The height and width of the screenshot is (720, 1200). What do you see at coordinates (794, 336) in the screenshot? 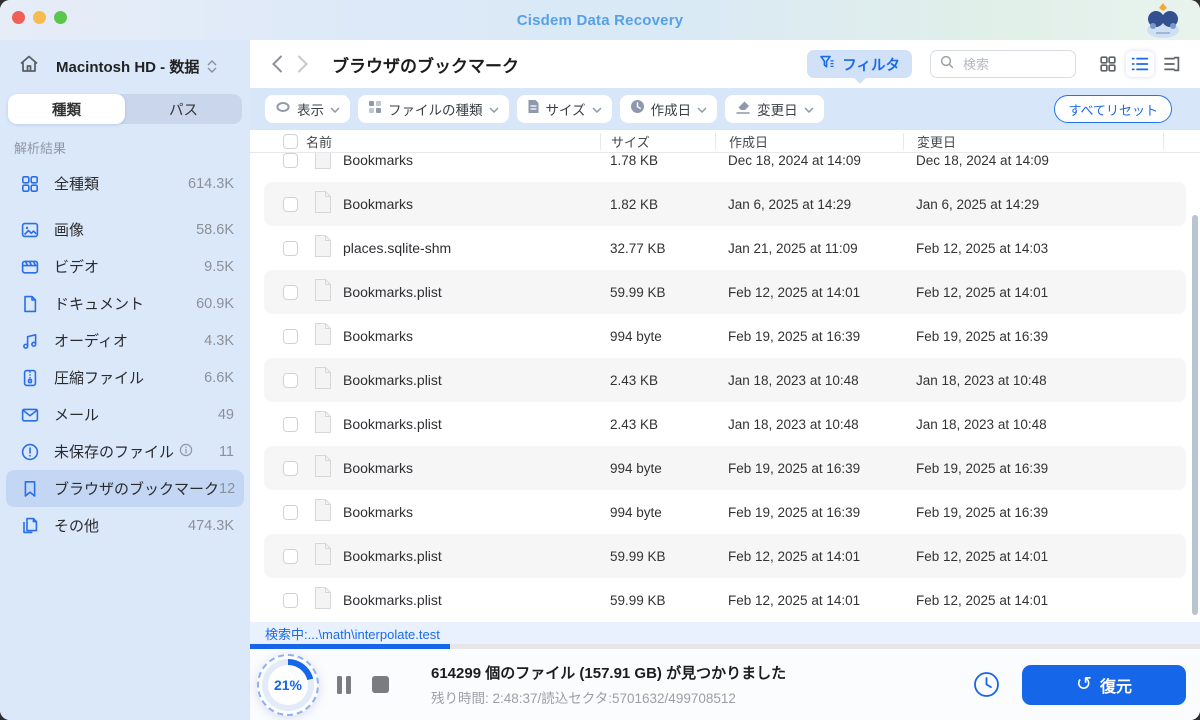
I see `file-created: Feb 19, 2025 at 16:39` at bounding box center [794, 336].